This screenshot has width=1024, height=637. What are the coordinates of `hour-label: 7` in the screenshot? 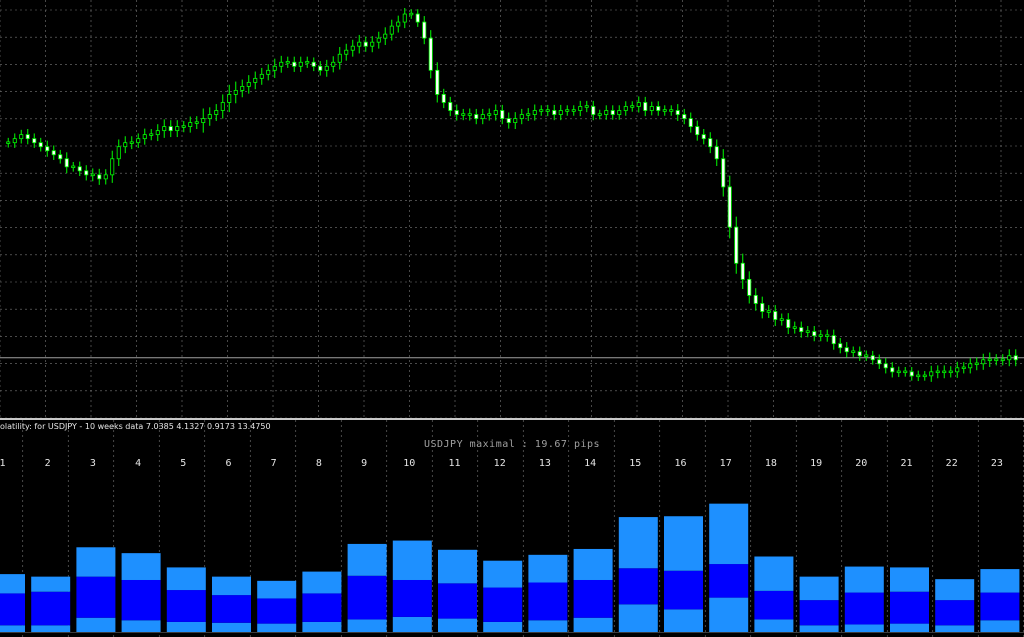 It's located at (274, 463).